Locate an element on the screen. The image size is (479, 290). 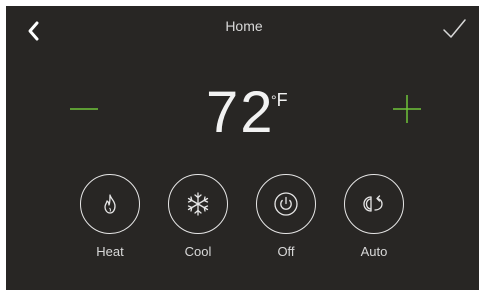
plus-icon is located at coordinates (407, 109).